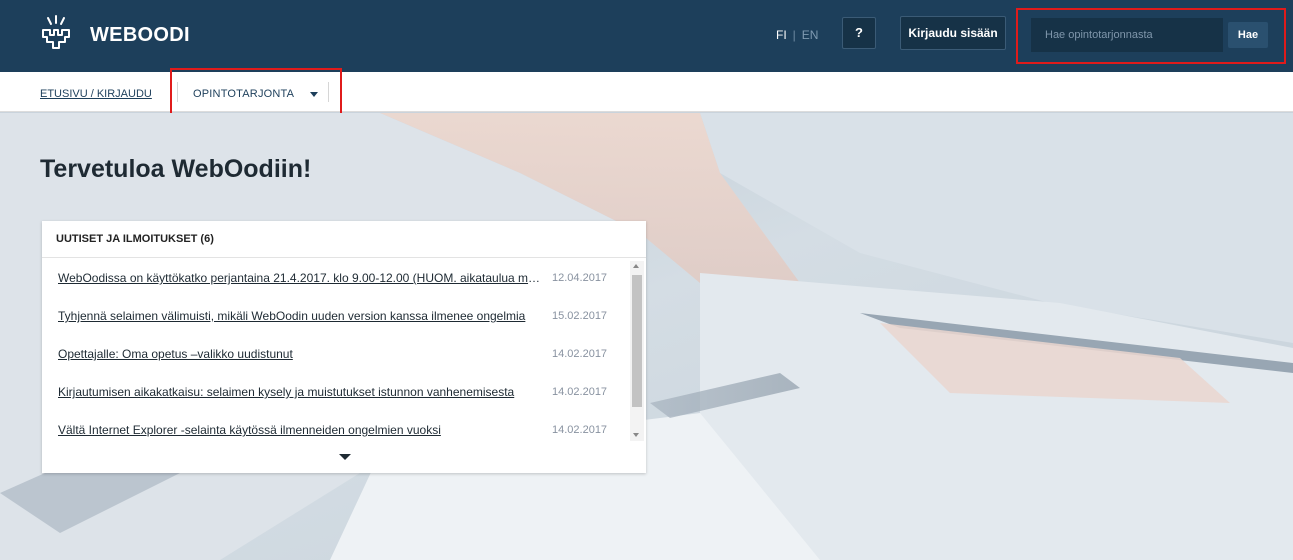 This screenshot has width=1293, height=560. I want to click on breadcrumb-link: ETUSIVU / KIRJAUDU, so click(96, 94).